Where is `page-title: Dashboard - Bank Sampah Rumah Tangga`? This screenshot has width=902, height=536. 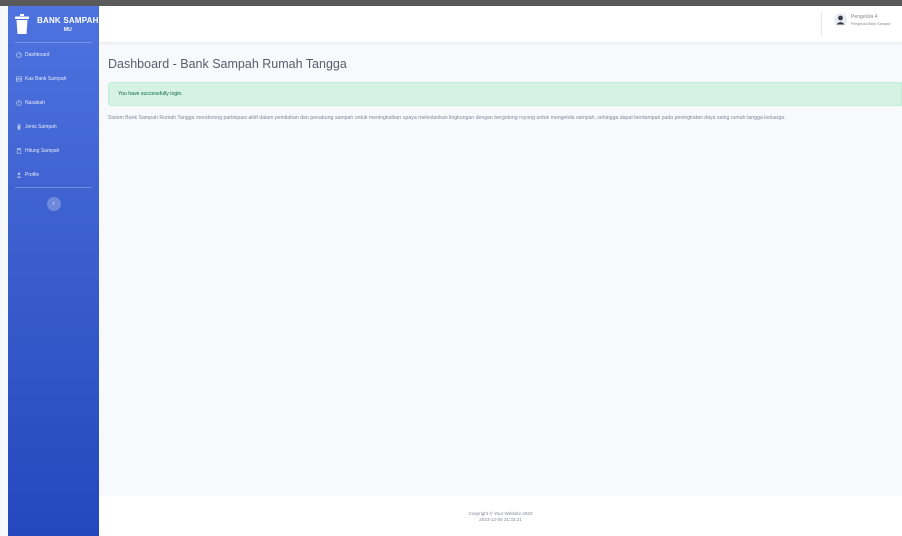
page-title: Dashboard - Bank Sampah Rumah Tangga is located at coordinates (227, 64).